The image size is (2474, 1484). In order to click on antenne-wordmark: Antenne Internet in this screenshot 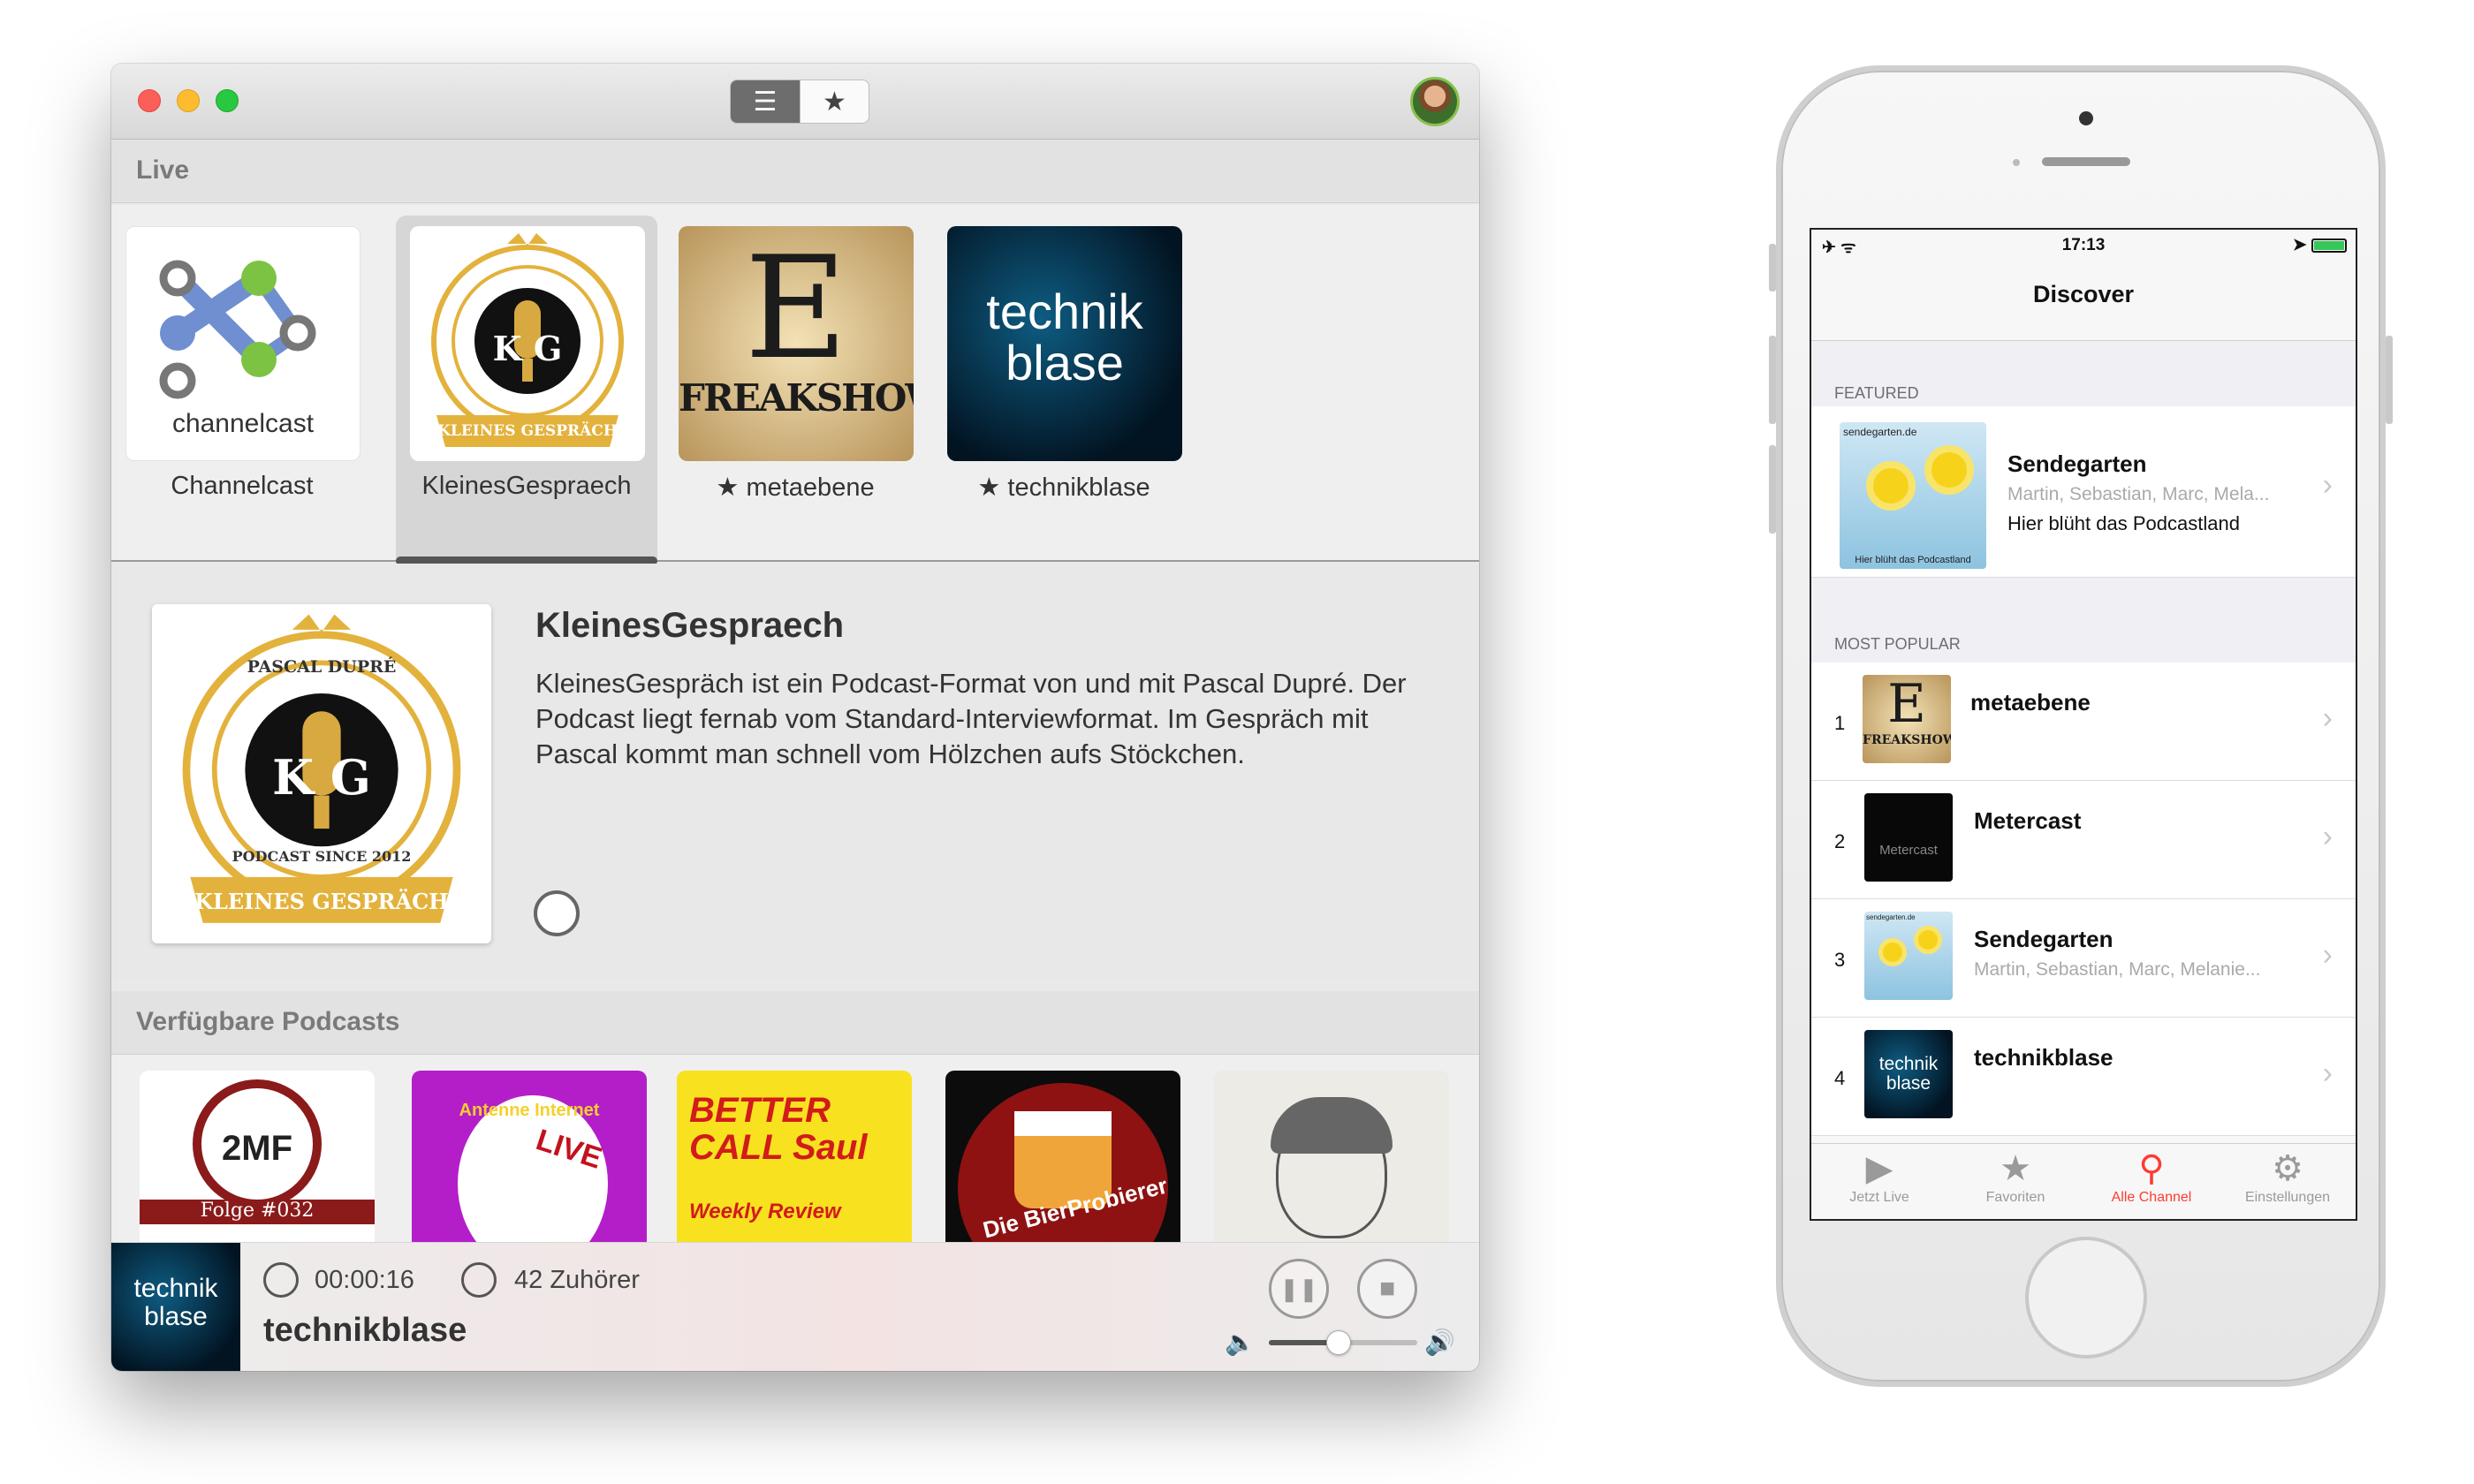, I will do `click(529, 1110)`.